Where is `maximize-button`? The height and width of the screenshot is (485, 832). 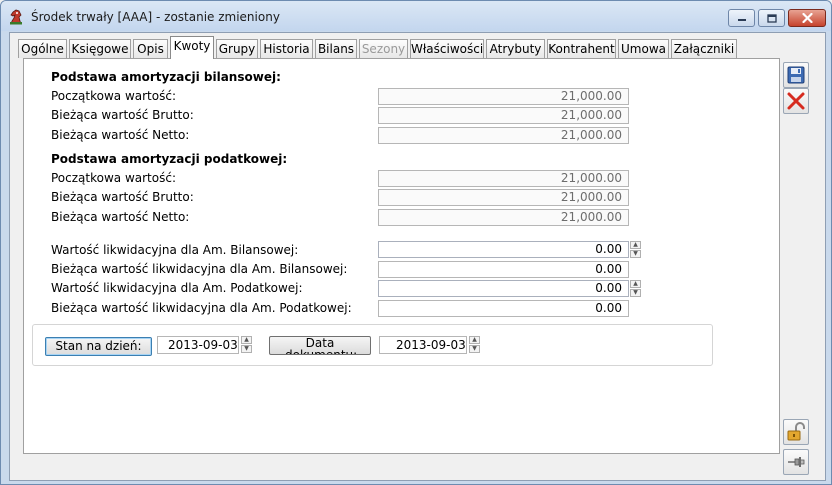 maximize-button is located at coordinates (771, 18).